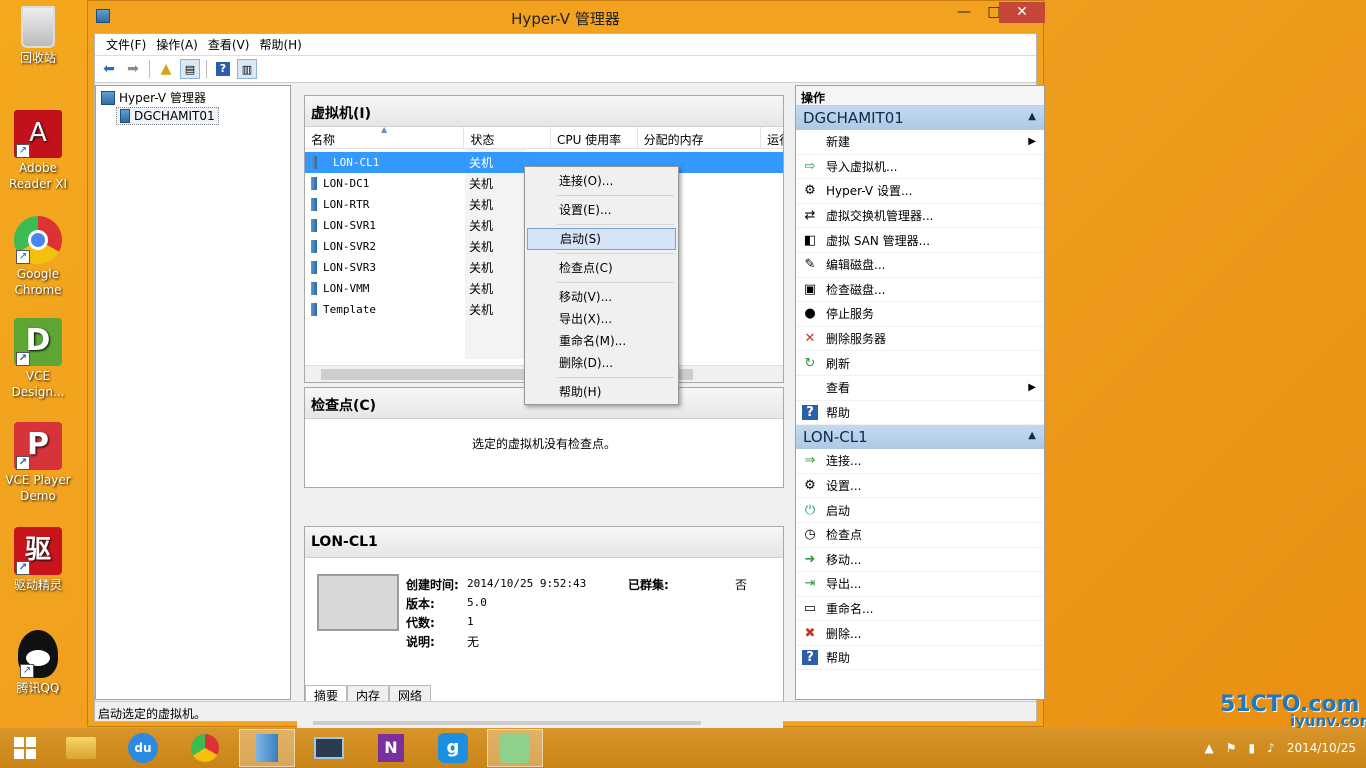 This screenshot has width=1366, height=768. Describe the element at coordinates (920, 437) in the screenshot. I see `actions-section-vm: LON-CL1 ▲` at that location.